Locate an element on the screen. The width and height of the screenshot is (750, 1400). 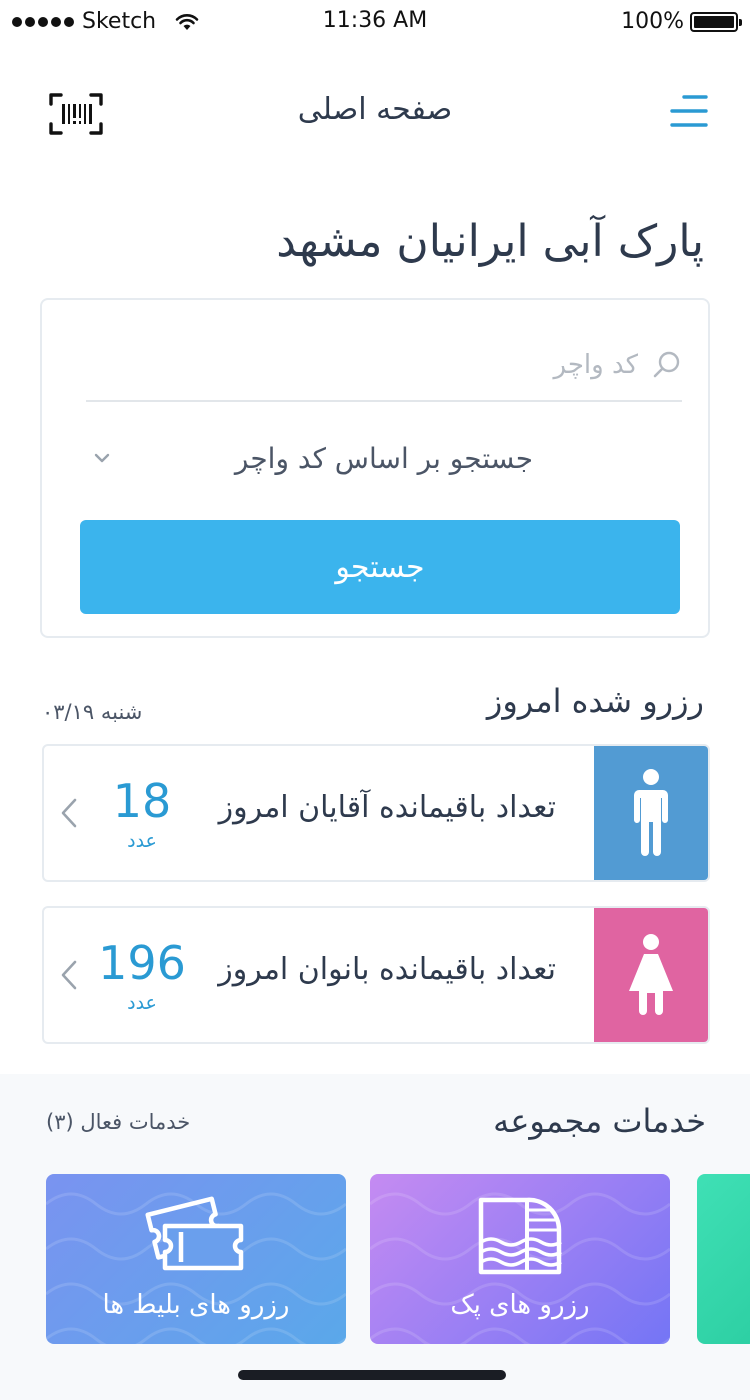
search-button: جستجو is located at coordinates (380, 567).